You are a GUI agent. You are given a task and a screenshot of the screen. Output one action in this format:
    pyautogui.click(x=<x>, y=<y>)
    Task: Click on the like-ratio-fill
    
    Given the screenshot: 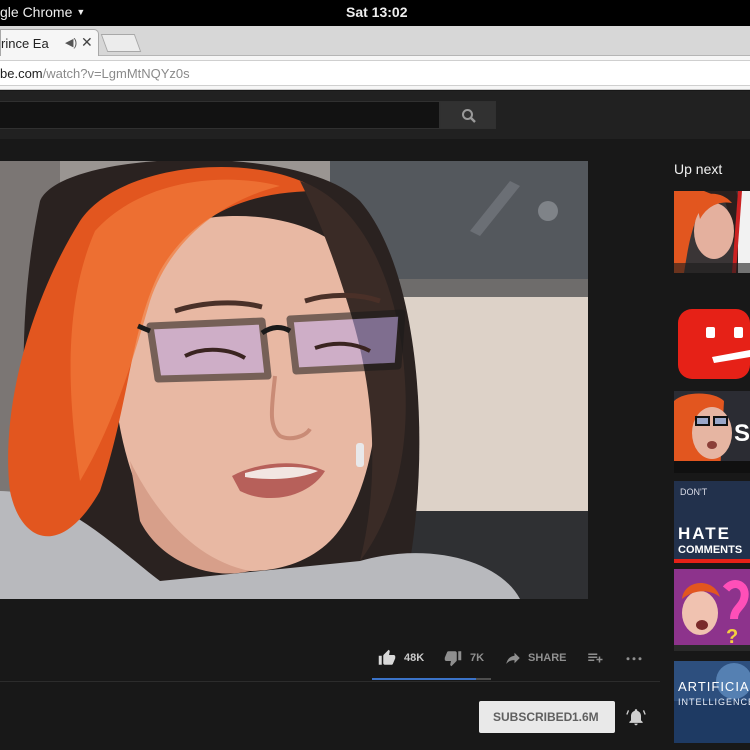 What is the action you would take?
    pyautogui.click(x=424, y=679)
    